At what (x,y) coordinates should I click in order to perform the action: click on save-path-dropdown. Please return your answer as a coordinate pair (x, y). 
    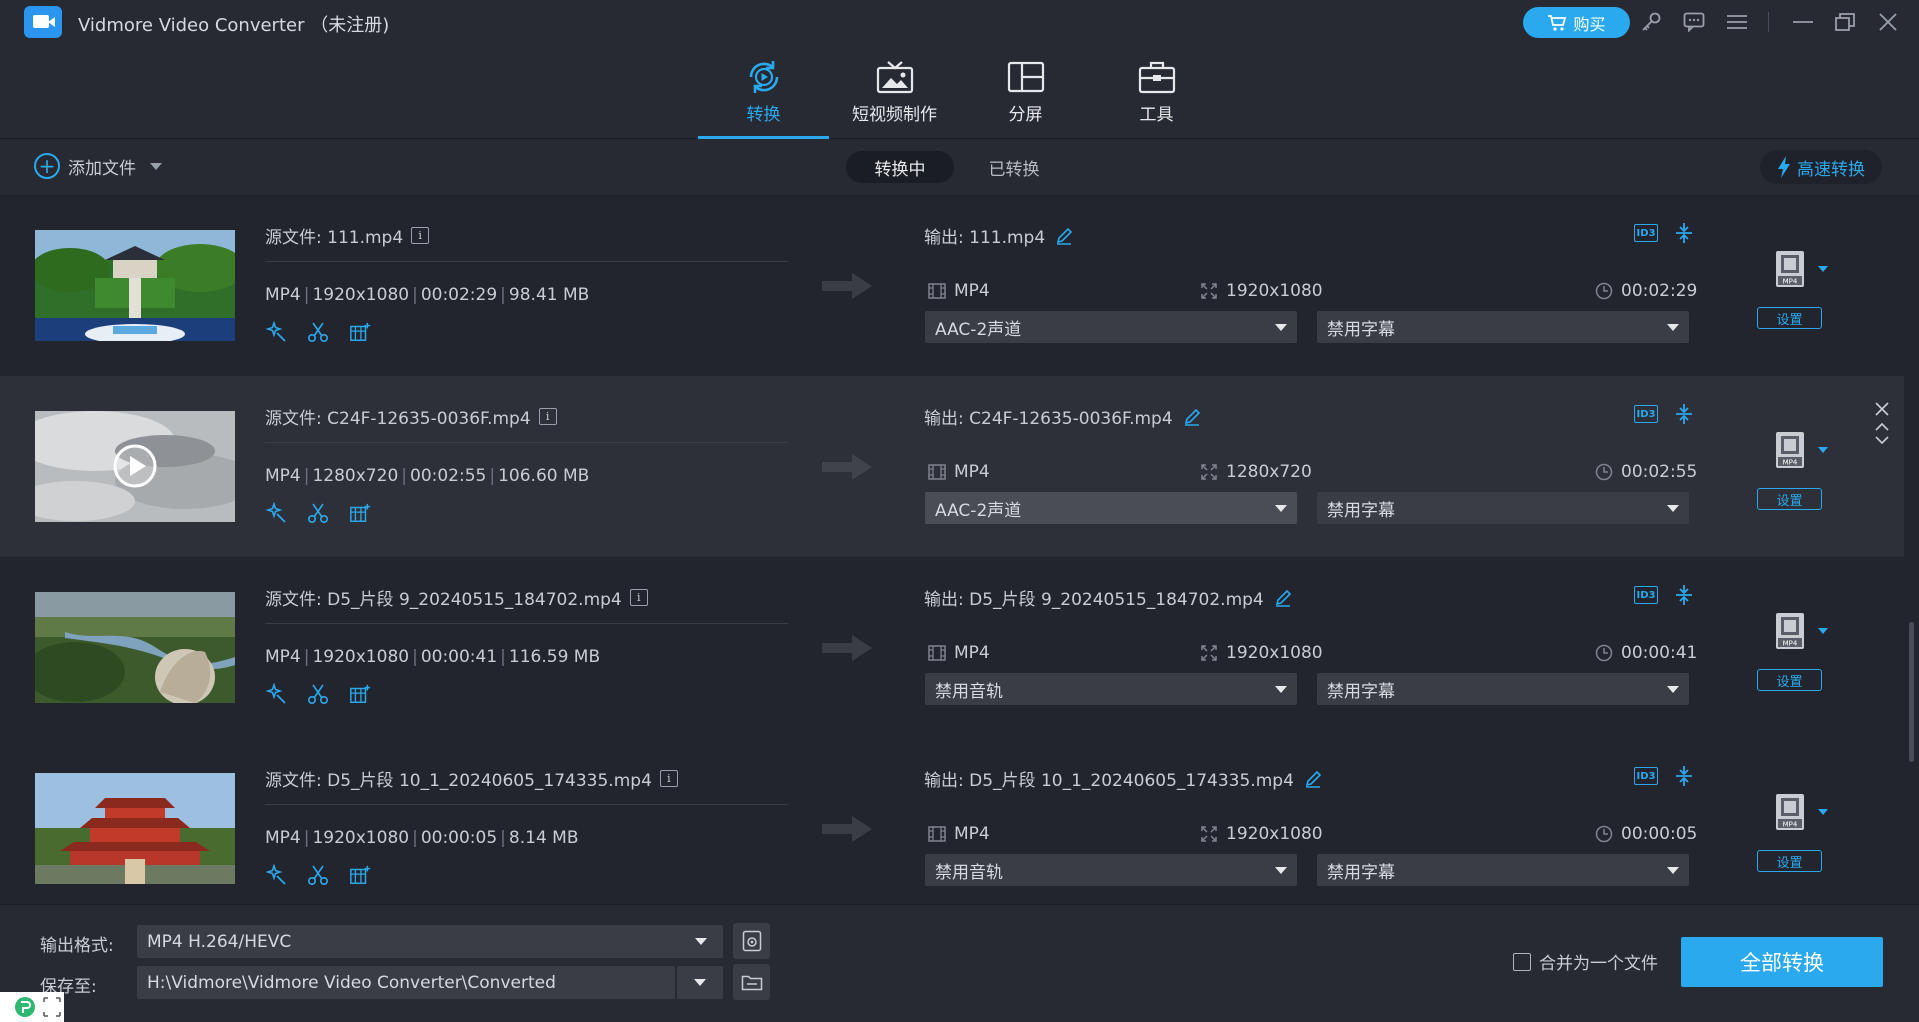
    Looking at the image, I should click on (700, 982).